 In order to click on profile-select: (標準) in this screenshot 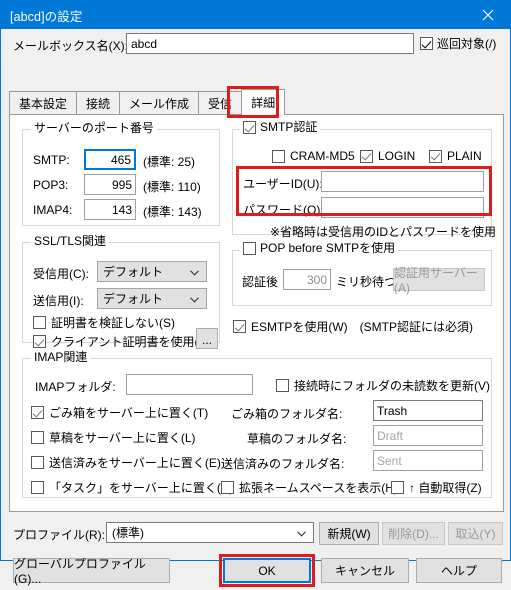, I will do `click(210, 532)`.